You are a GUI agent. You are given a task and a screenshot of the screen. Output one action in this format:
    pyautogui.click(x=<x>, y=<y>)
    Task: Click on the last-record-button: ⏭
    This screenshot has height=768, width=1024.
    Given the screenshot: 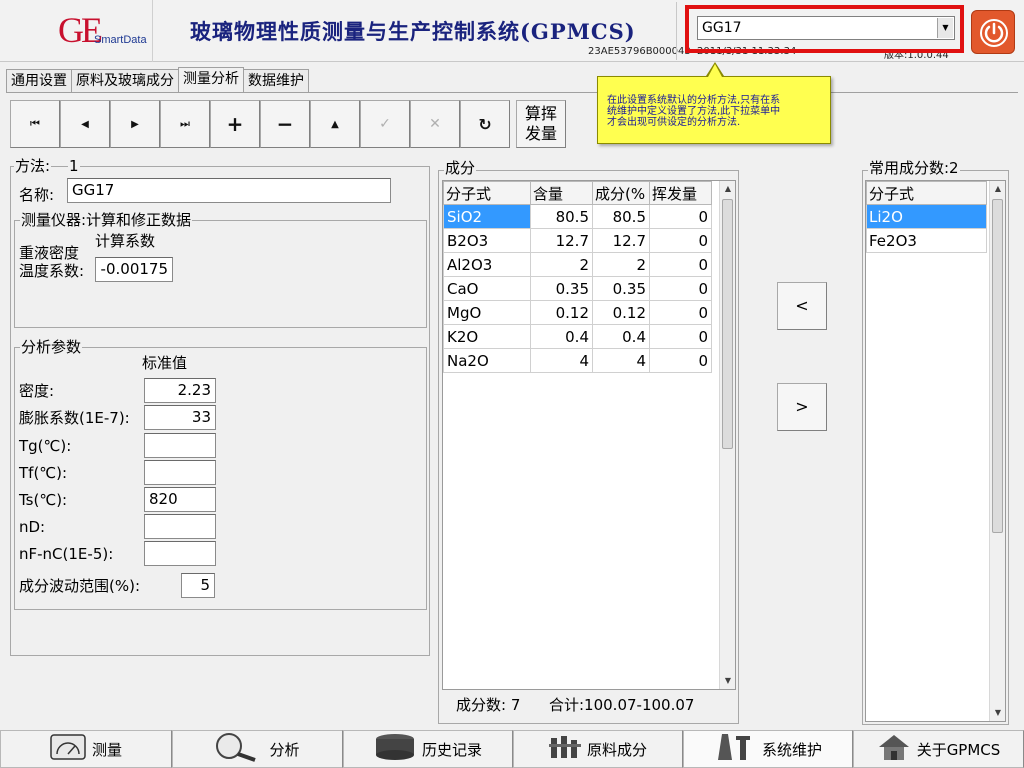 What is the action you would take?
    pyautogui.click(x=185, y=124)
    